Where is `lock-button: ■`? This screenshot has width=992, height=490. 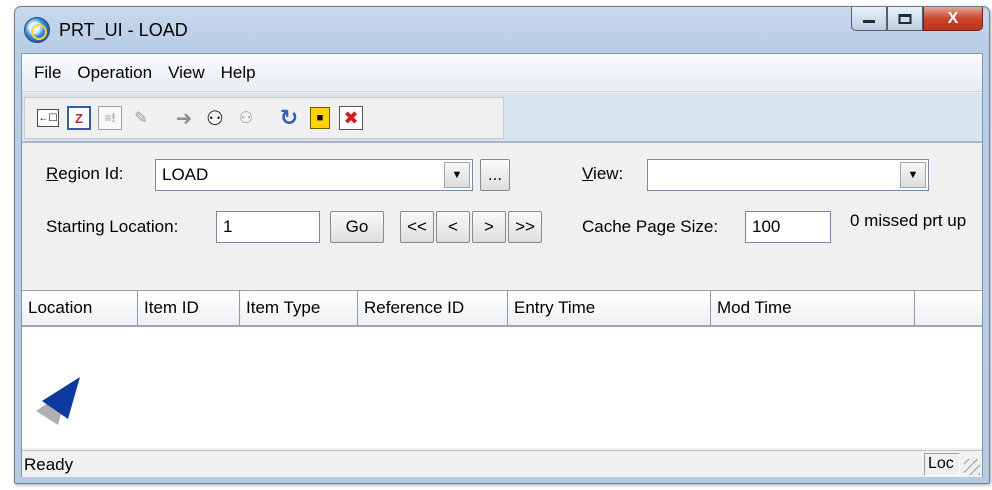
lock-button: ■ is located at coordinates (320, 118).